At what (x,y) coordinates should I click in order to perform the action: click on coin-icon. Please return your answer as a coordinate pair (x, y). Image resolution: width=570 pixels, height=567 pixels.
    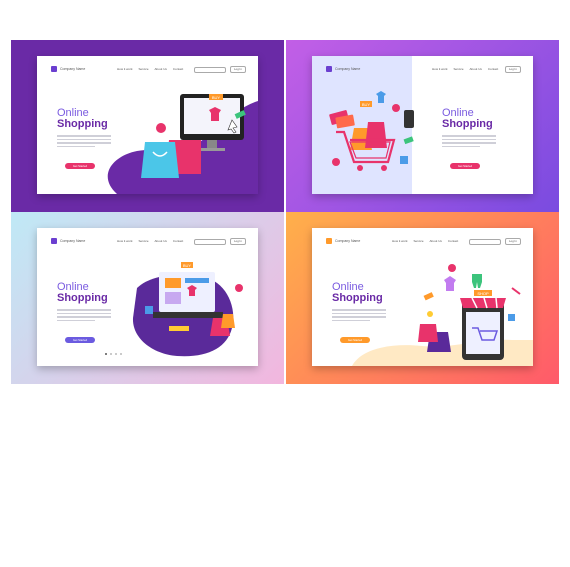
    Looking at the image, I should click on (430, 314).